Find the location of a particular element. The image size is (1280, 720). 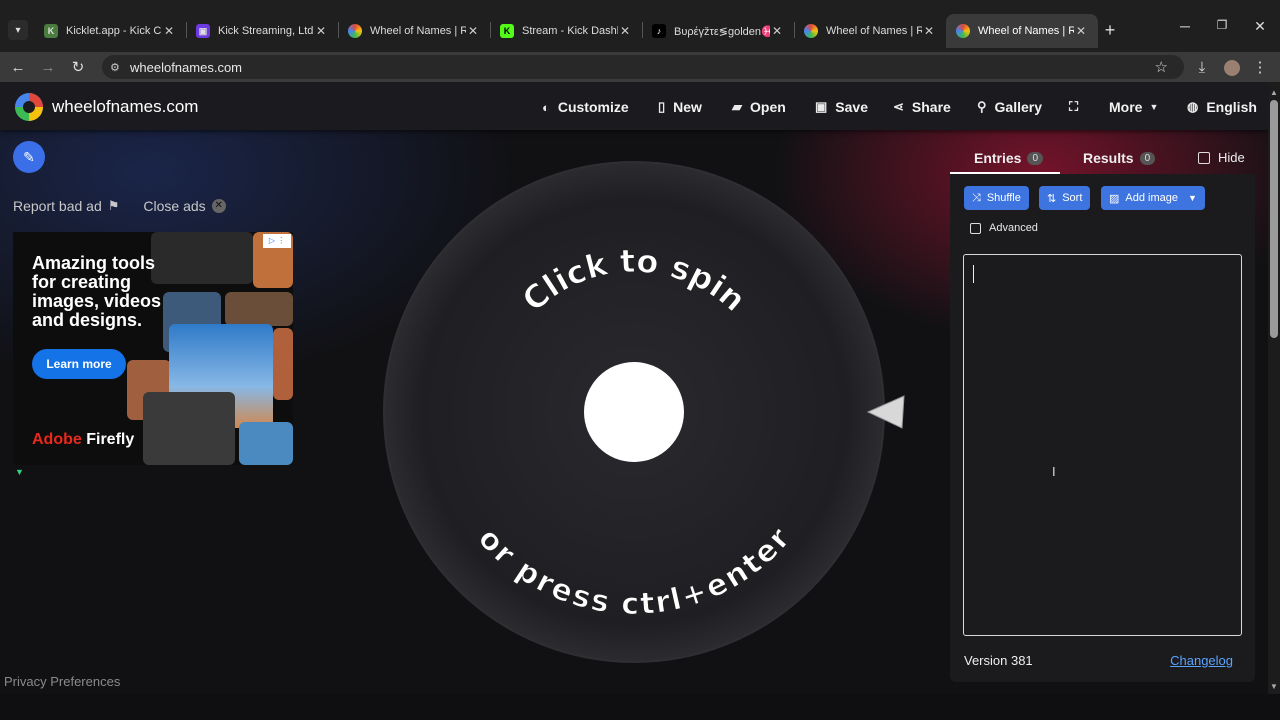

browser-tab-active: Wheel of Names | Ra ✕ is located at coordinates (1022, 31).